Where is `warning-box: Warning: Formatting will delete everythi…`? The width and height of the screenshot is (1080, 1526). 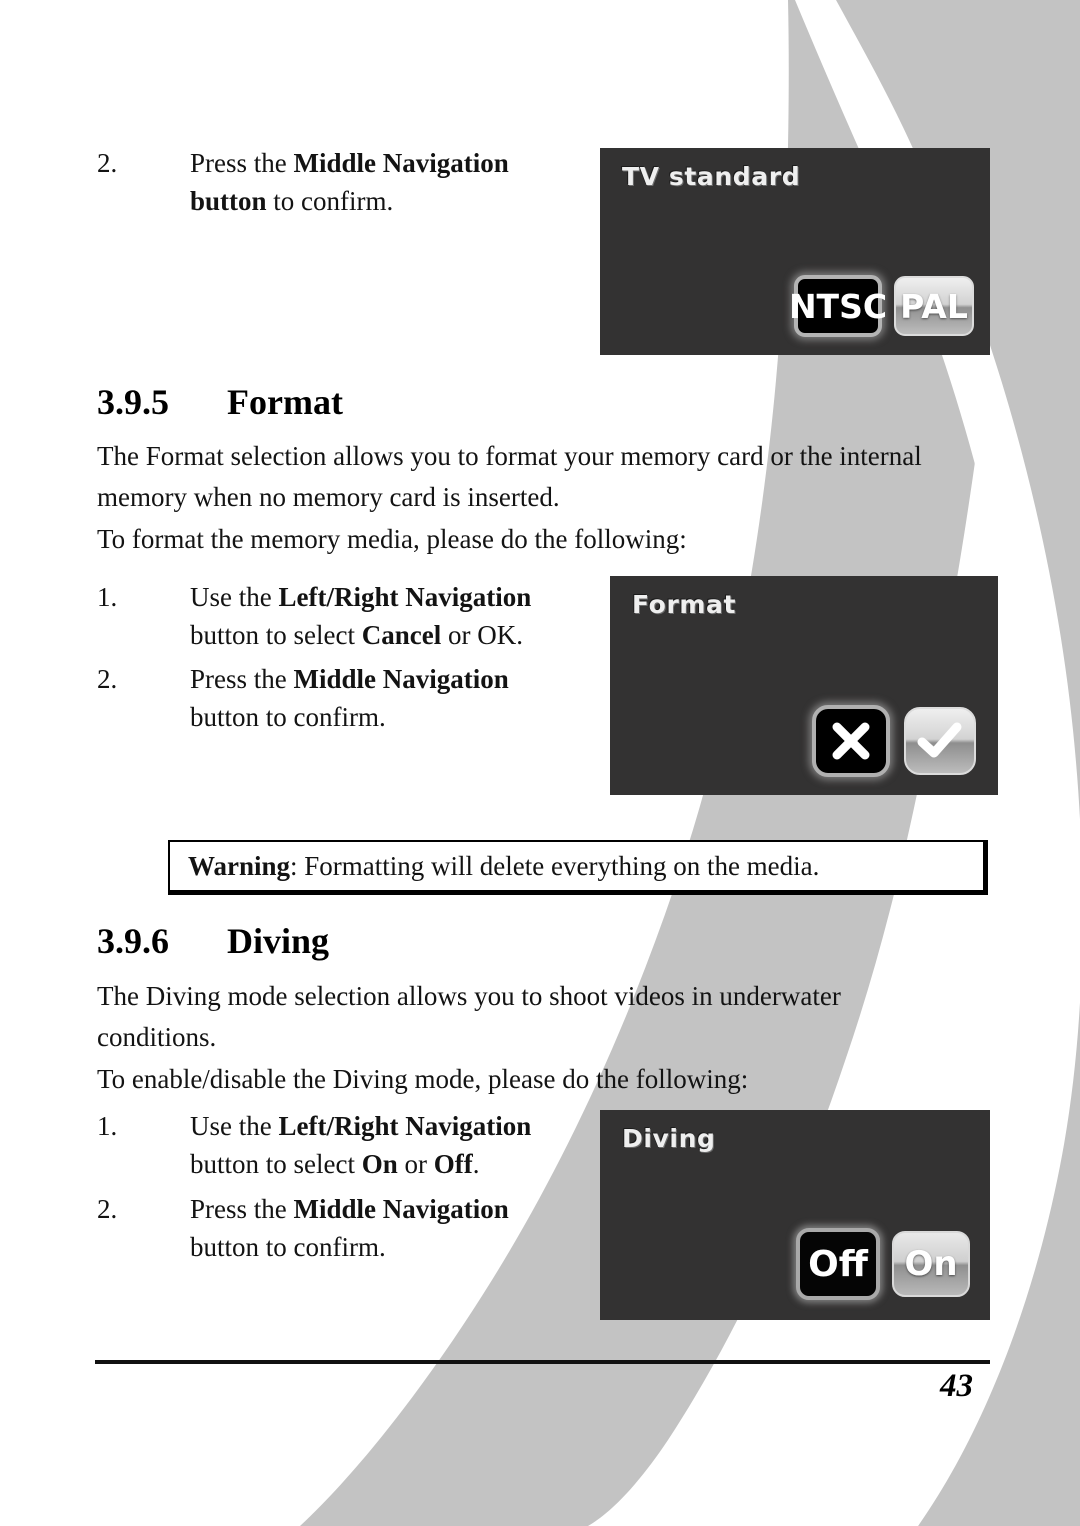 warning-box: Warning: Formatting will delete everythi… is located at coordinates (578, 867).